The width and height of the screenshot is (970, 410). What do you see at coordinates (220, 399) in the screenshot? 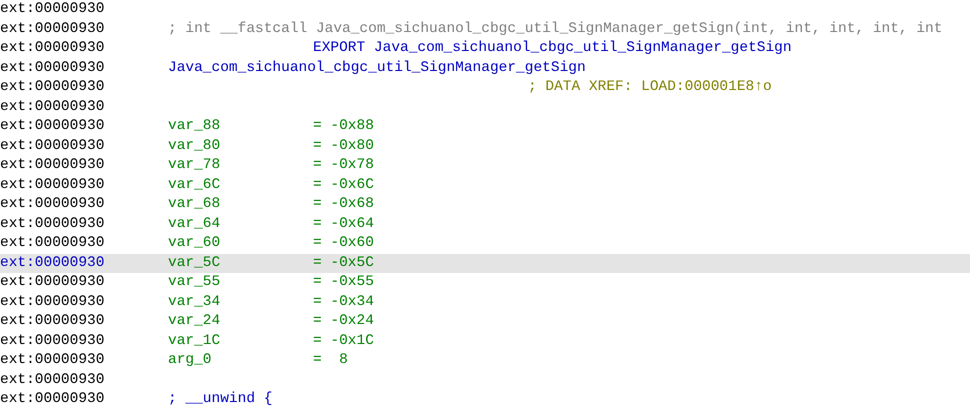
I see `unwind-directive: ; __unwind {` at bounding box center [220, 399].